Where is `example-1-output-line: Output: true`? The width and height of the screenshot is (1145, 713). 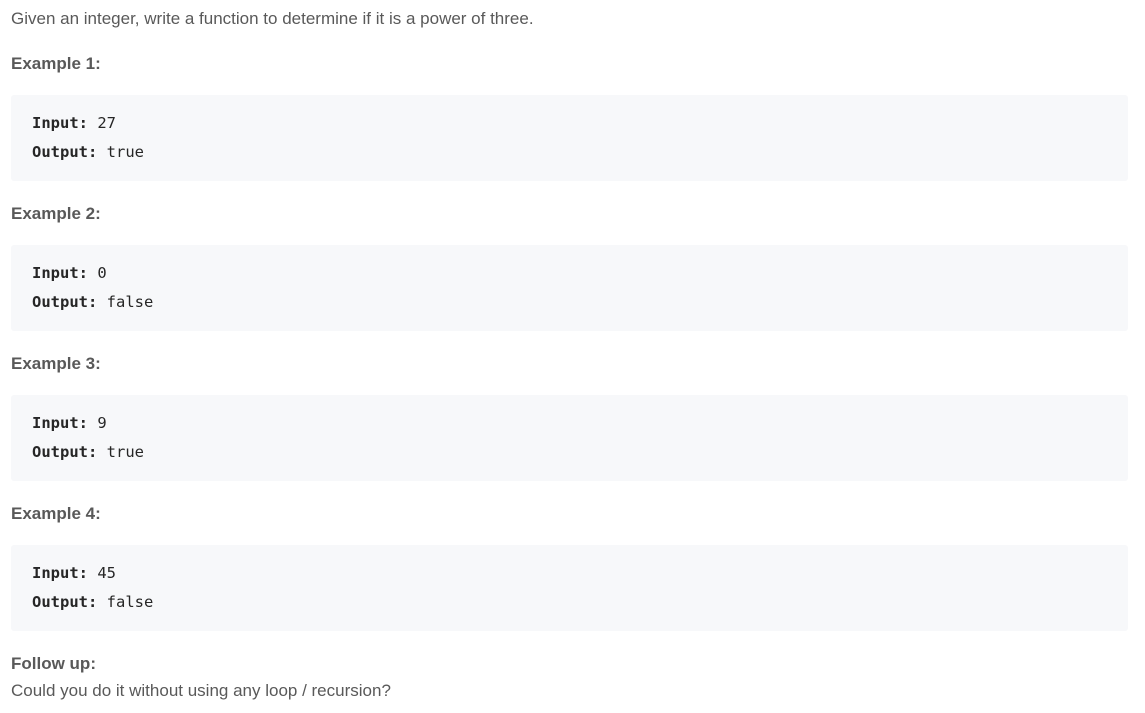 example-1-output-line: Output: true is located at coordinates (88, 152).